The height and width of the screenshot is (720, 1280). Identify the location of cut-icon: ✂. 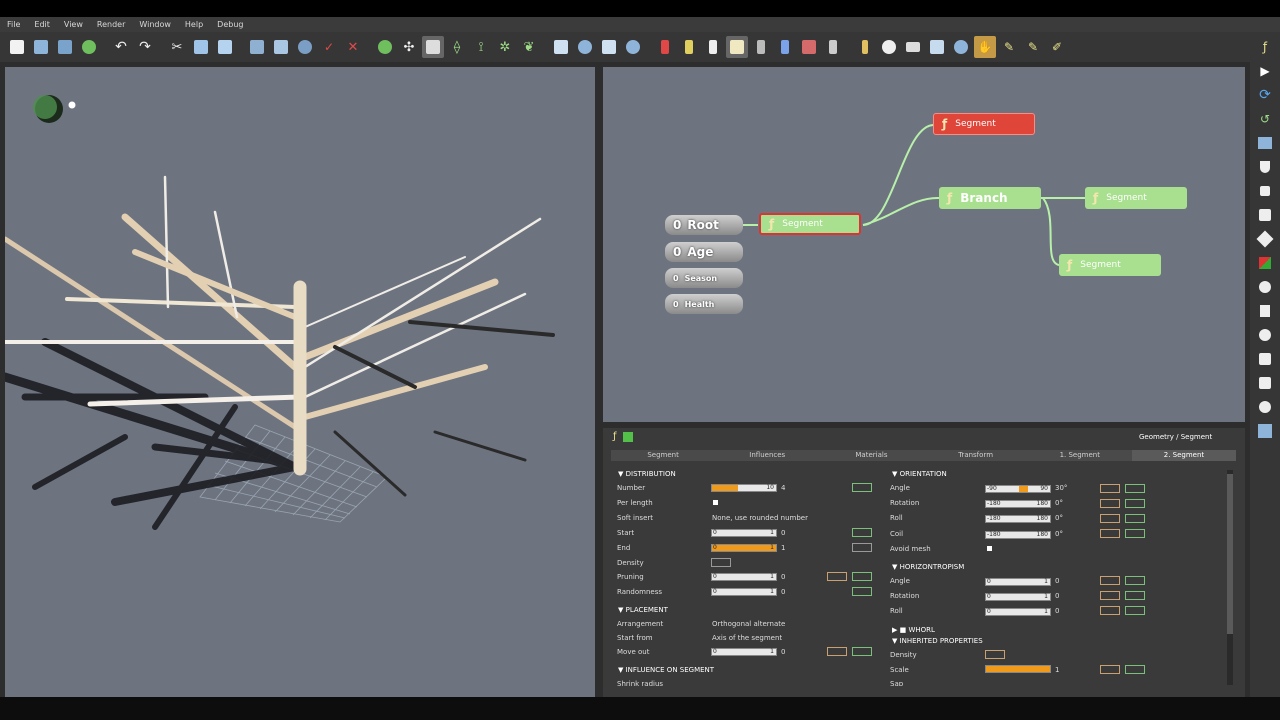
(177, 47).